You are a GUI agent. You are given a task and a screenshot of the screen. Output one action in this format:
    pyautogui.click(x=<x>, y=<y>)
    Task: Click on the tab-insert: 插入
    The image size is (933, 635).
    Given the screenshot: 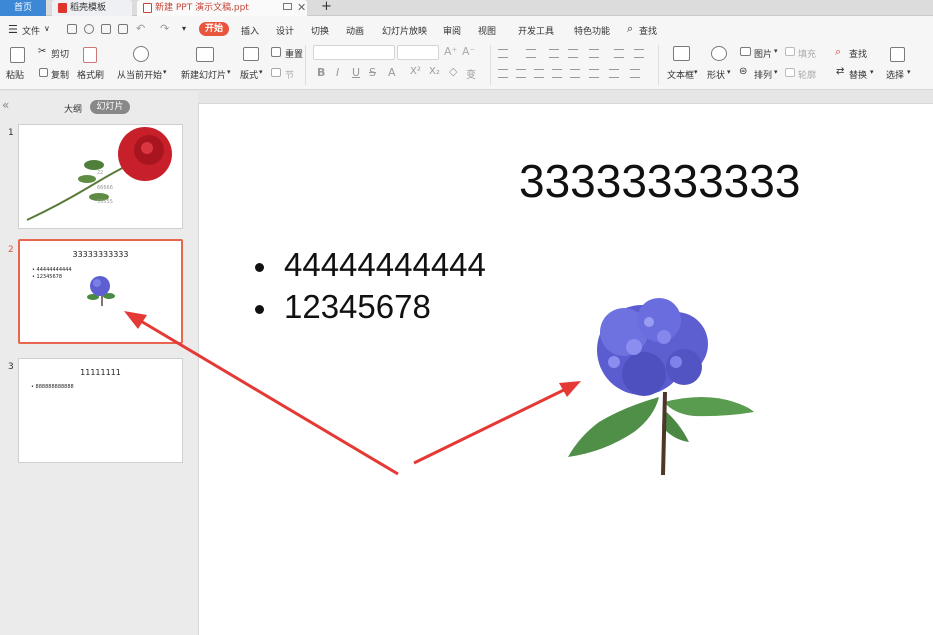 What is the action you would take?
    pyautogui.click(x=250, y=30)
    